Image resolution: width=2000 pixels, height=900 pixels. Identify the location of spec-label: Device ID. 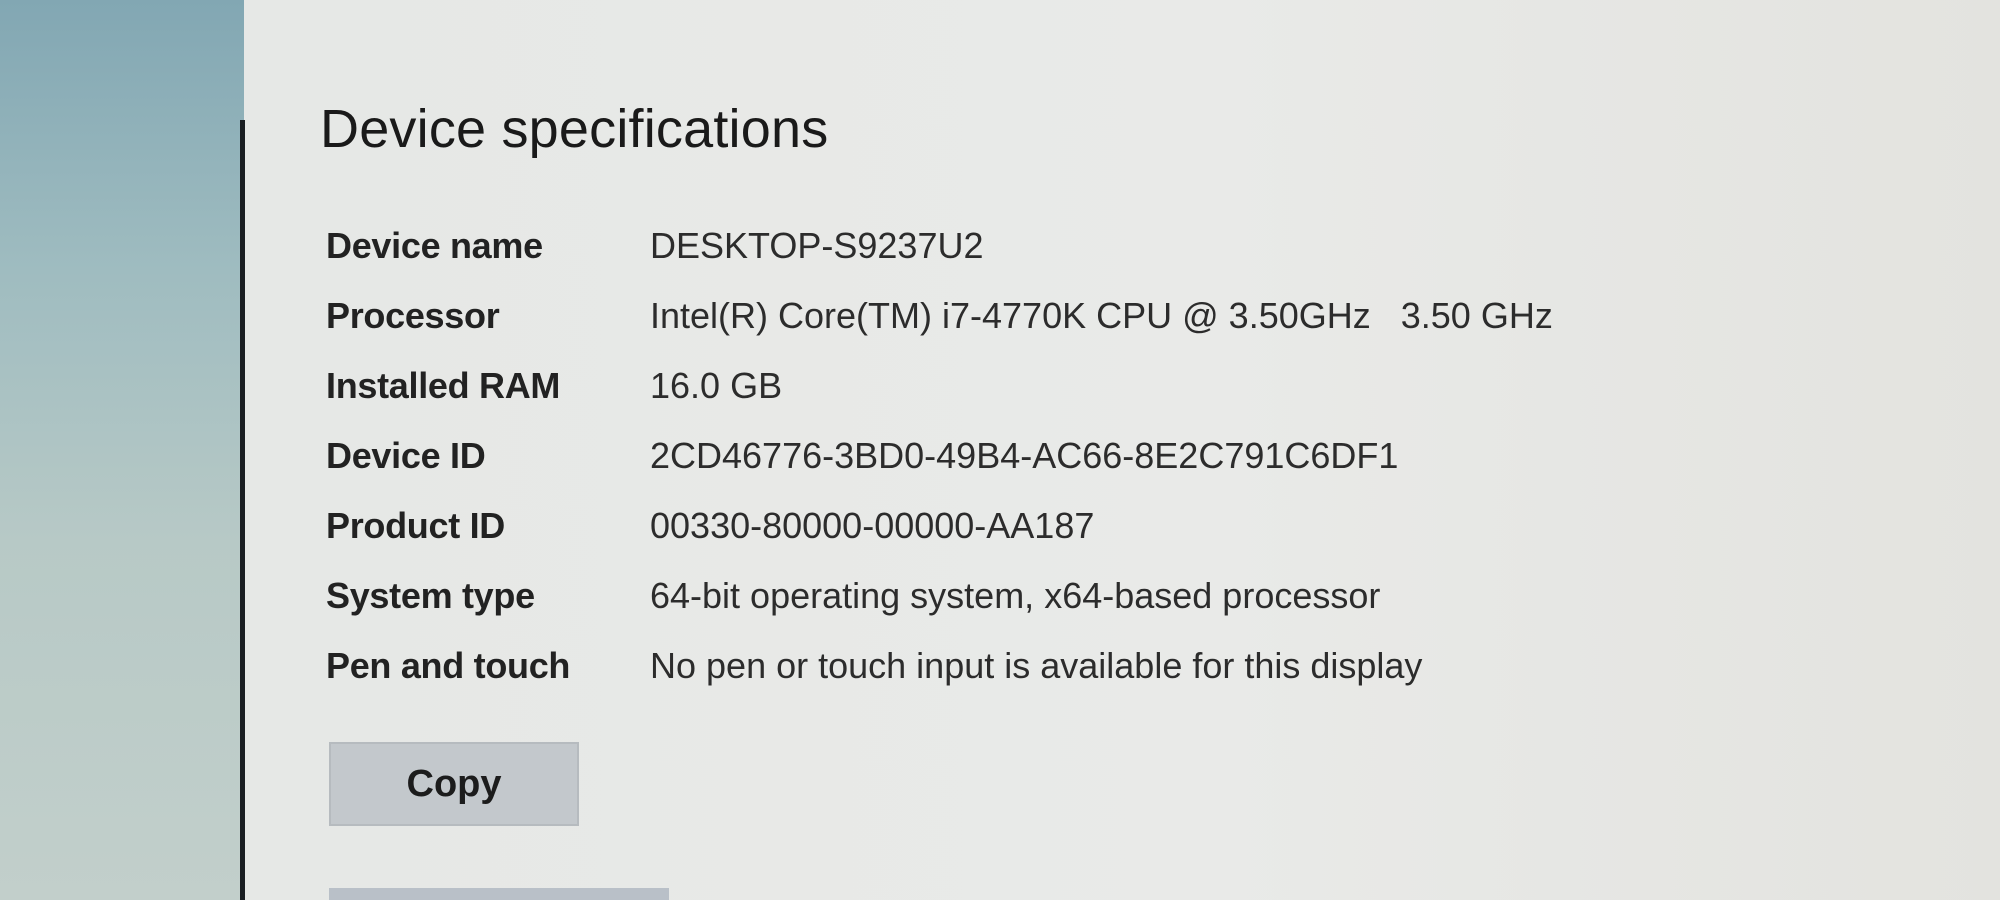
(406, 455).